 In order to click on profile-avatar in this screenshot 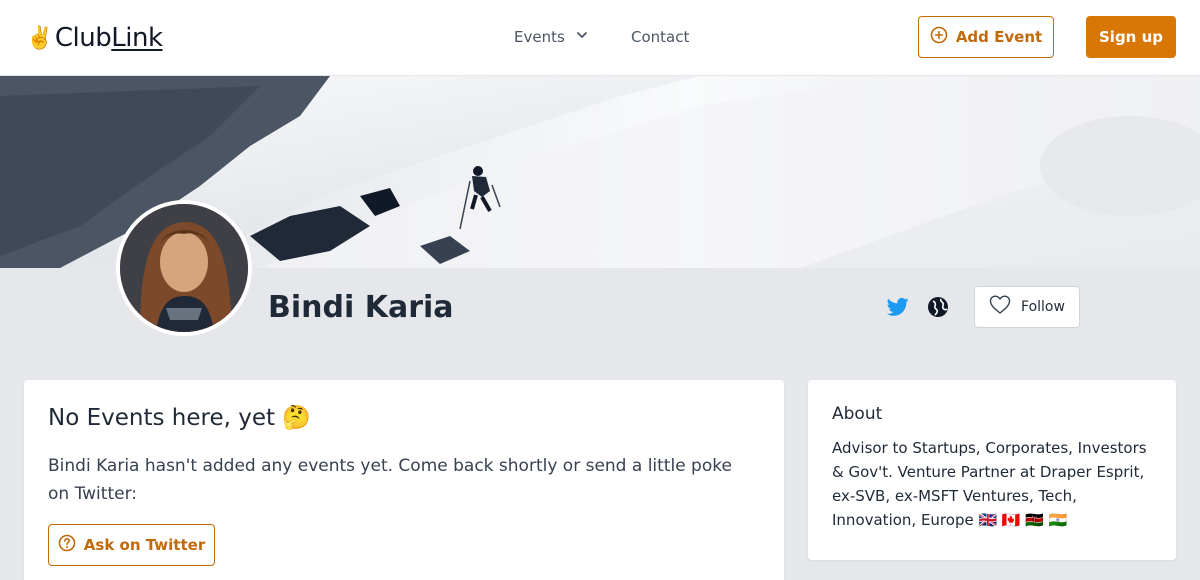, I will do `click(184, 268)`.